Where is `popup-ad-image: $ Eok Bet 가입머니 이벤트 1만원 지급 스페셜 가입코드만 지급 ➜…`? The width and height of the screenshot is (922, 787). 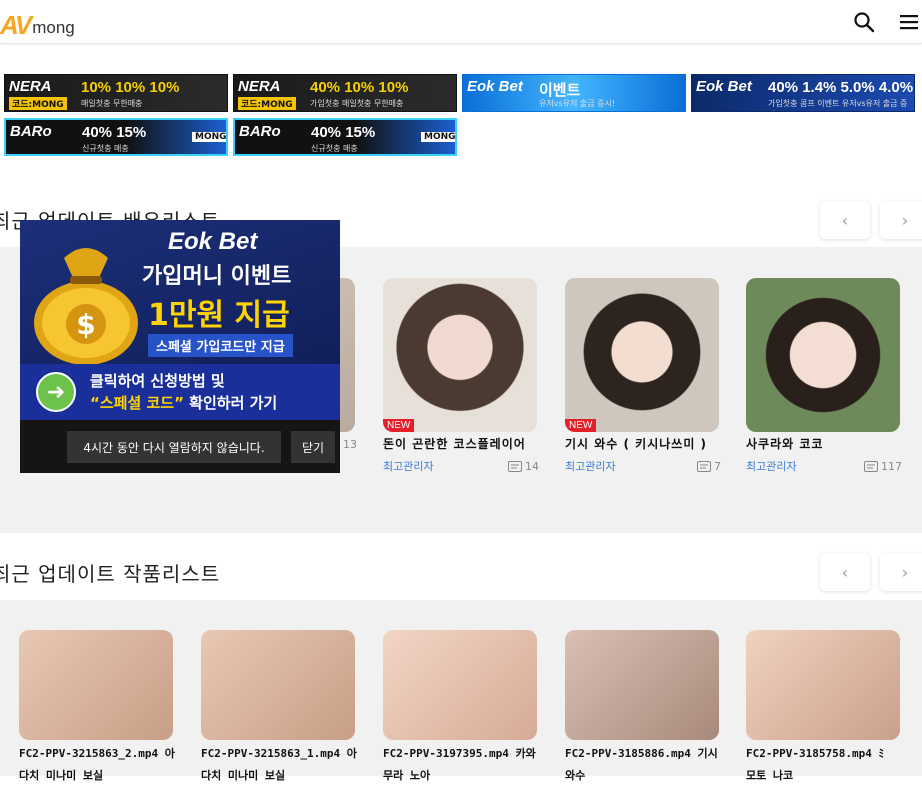
popup-ad-image: $ Eok Bet 가입머니 이벤트 1만원 지급 스페셜 가입코드만 지급 ➜… is located at coordinates (180, 320).